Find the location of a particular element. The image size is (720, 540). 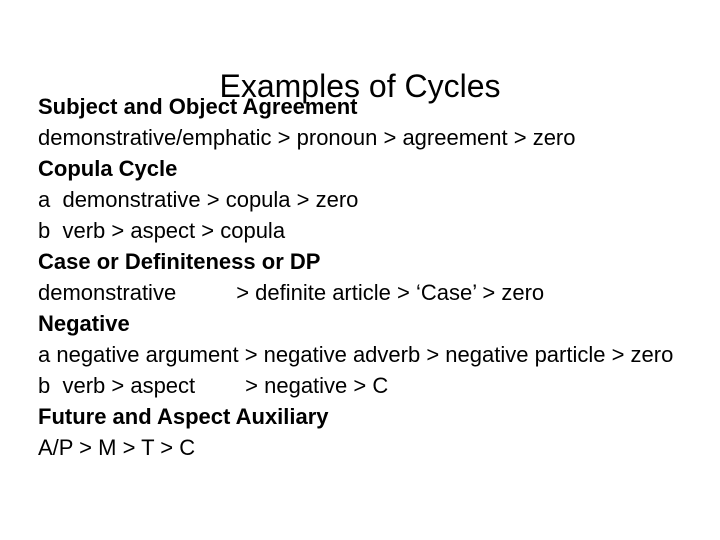

cycle-chain-future-aspect-auxiliary: A/P > M > T > C is located at coordinates (117, 447).